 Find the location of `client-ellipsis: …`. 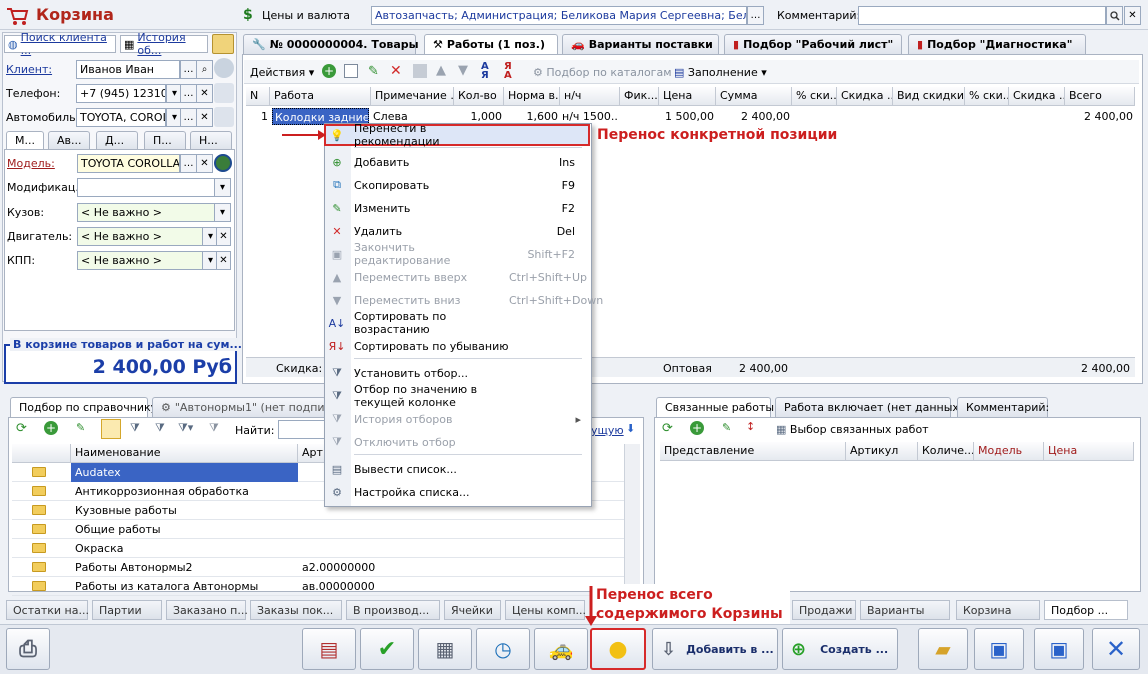

client-ellipsis: … is located at coordinates (188, 69).